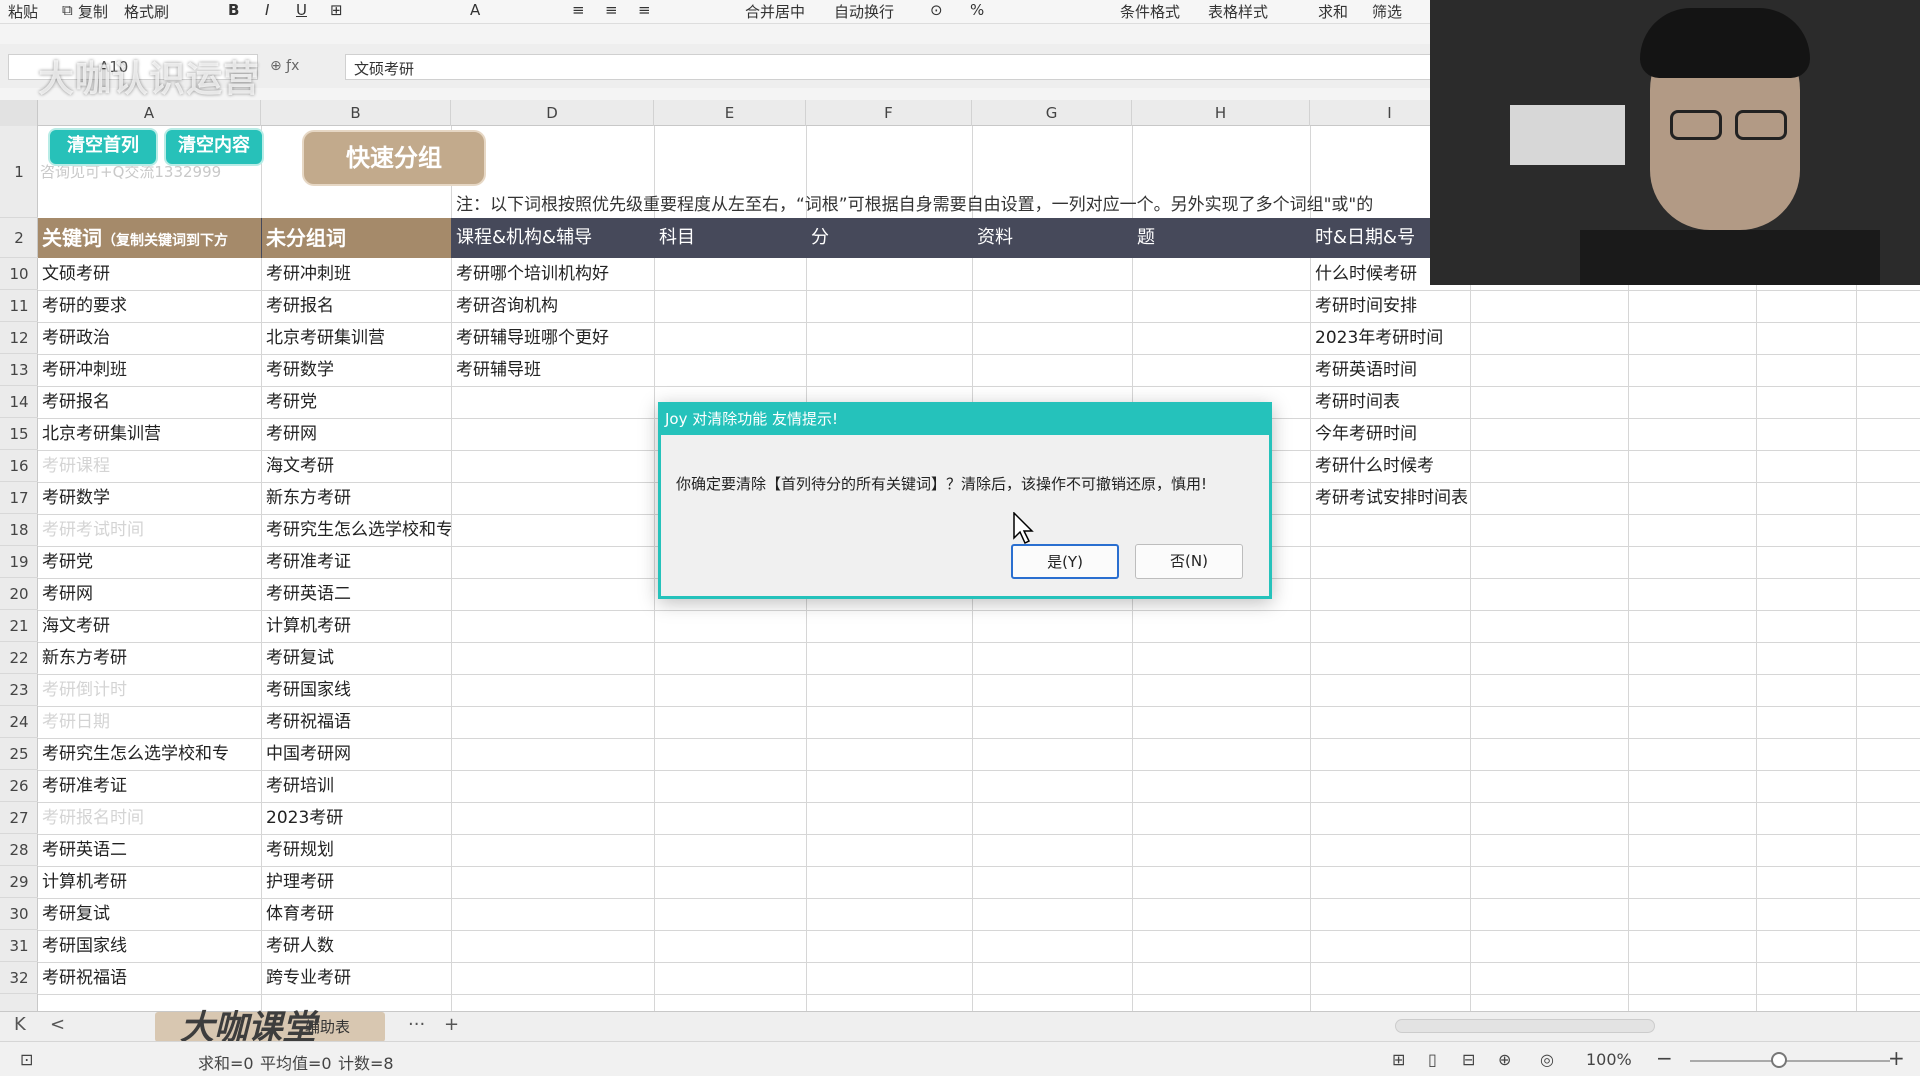 The image size is (1920, 1076). What do you see at coordinates (356, 914) in the screenshot?
I see `ungrouped-cell: 体育考研` at bounding box center [356, 914].